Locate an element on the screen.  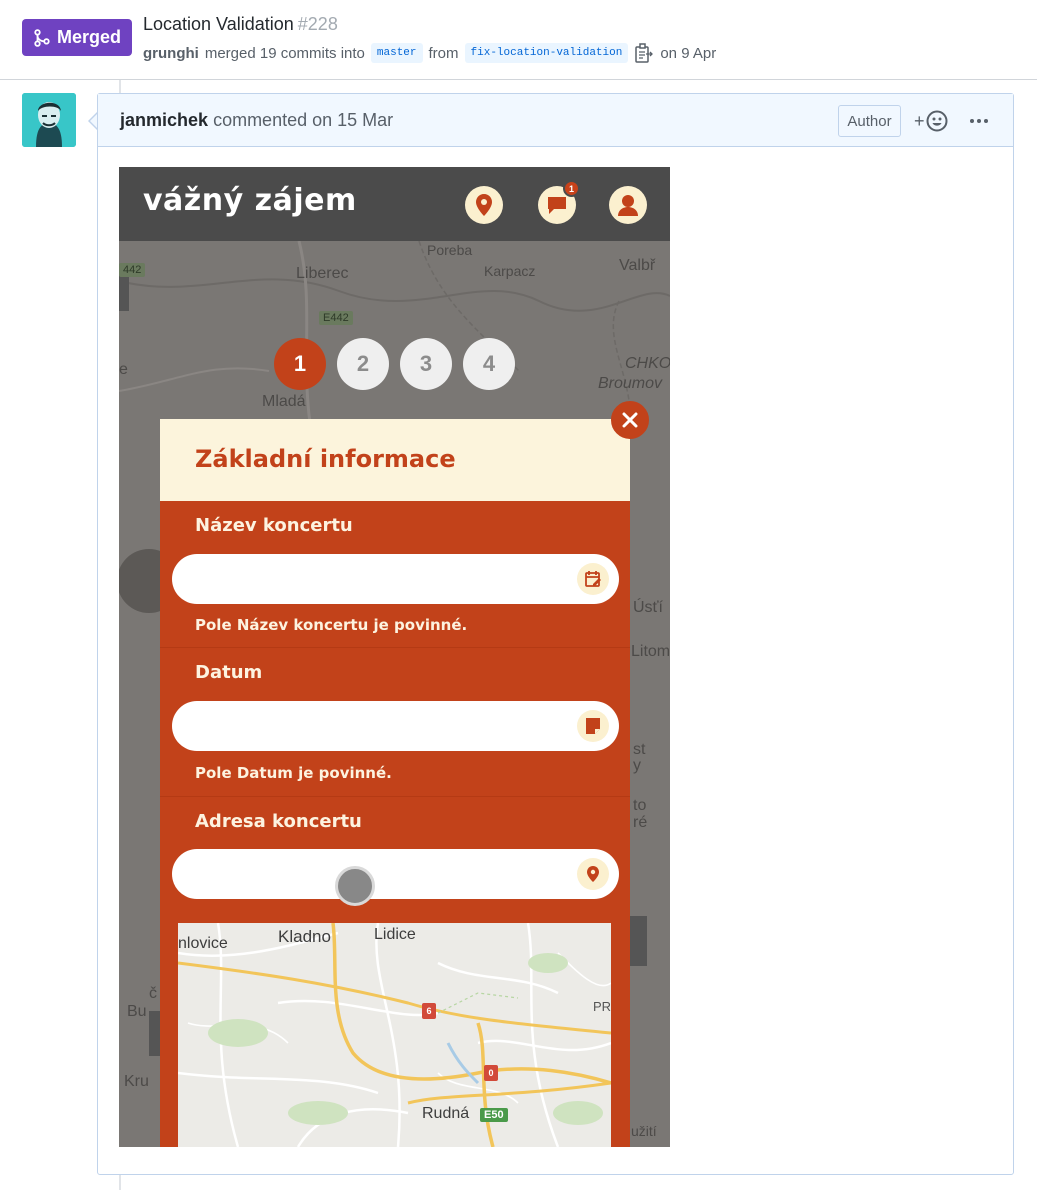
date-input is located at coordinates (395, 726).